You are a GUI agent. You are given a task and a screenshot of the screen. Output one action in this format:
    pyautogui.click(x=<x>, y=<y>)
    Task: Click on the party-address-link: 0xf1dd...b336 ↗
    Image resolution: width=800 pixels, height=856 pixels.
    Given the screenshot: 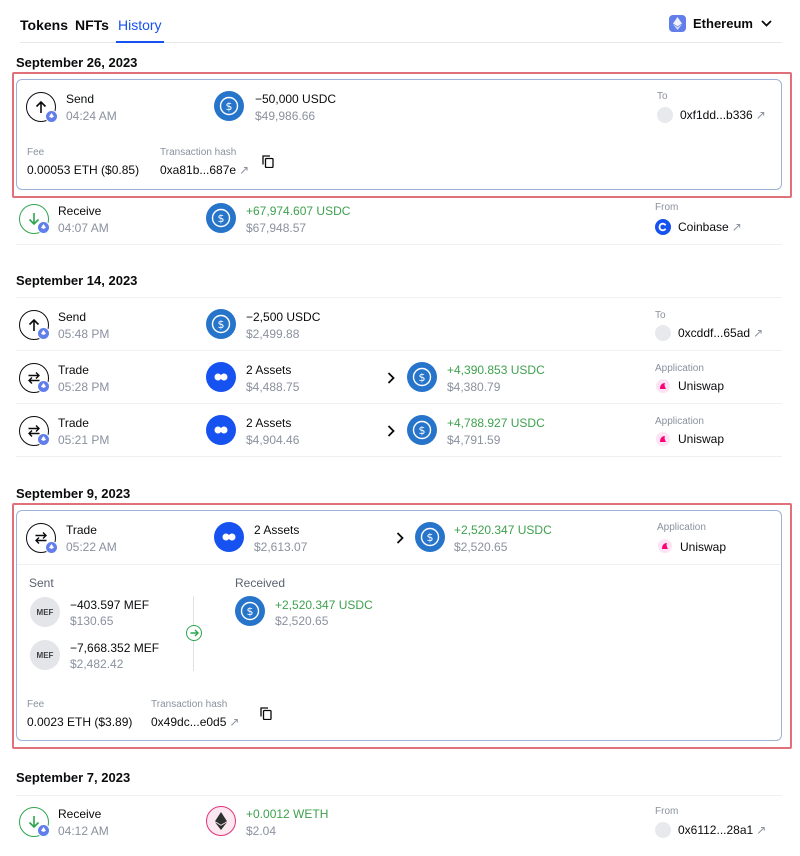 What is the action you would take?
    pyautogui.click(x=723, y=115)
    